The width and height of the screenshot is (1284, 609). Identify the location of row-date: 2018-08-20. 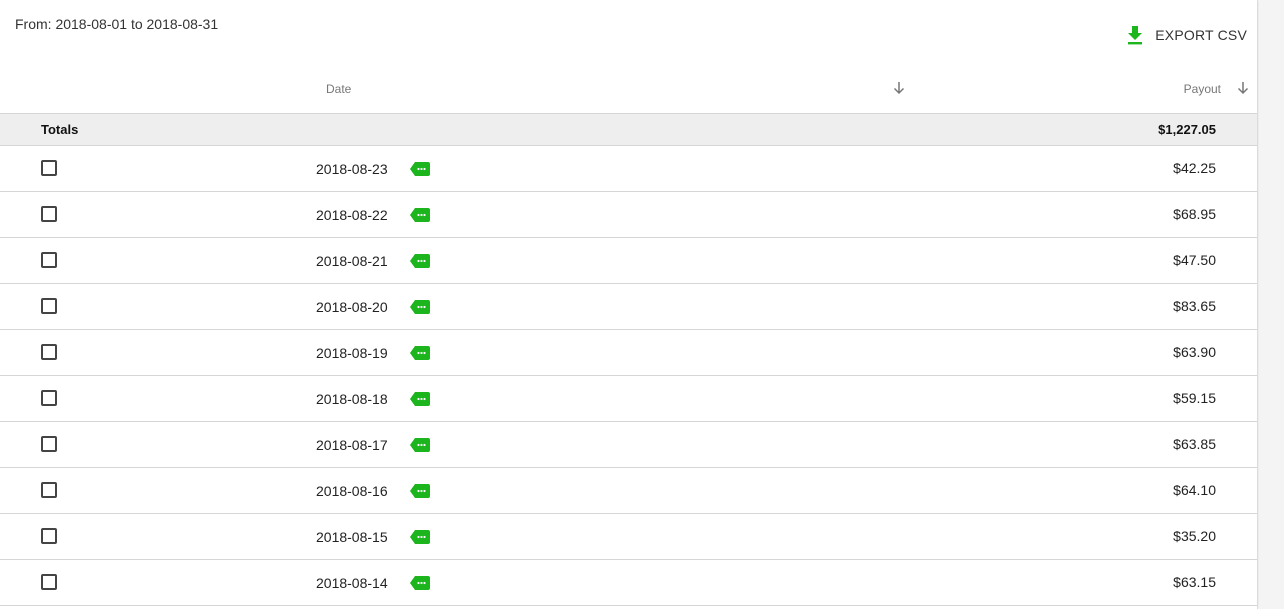
(352, 307).